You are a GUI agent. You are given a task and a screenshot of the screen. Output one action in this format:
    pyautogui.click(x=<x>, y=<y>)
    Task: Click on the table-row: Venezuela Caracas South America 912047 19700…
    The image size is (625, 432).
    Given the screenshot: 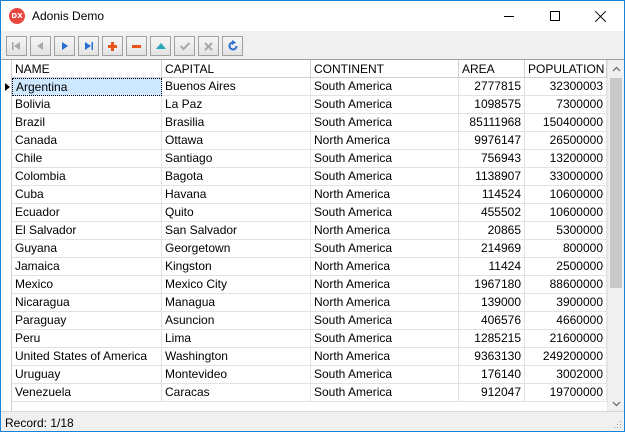 What is the action you would take?
    pyautogui.click(x=309, y=393)
    